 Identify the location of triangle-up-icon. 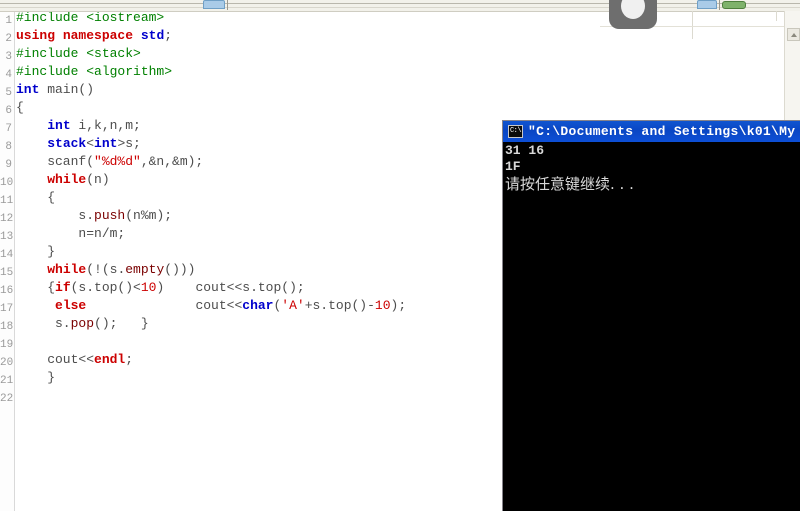
(794, 35).